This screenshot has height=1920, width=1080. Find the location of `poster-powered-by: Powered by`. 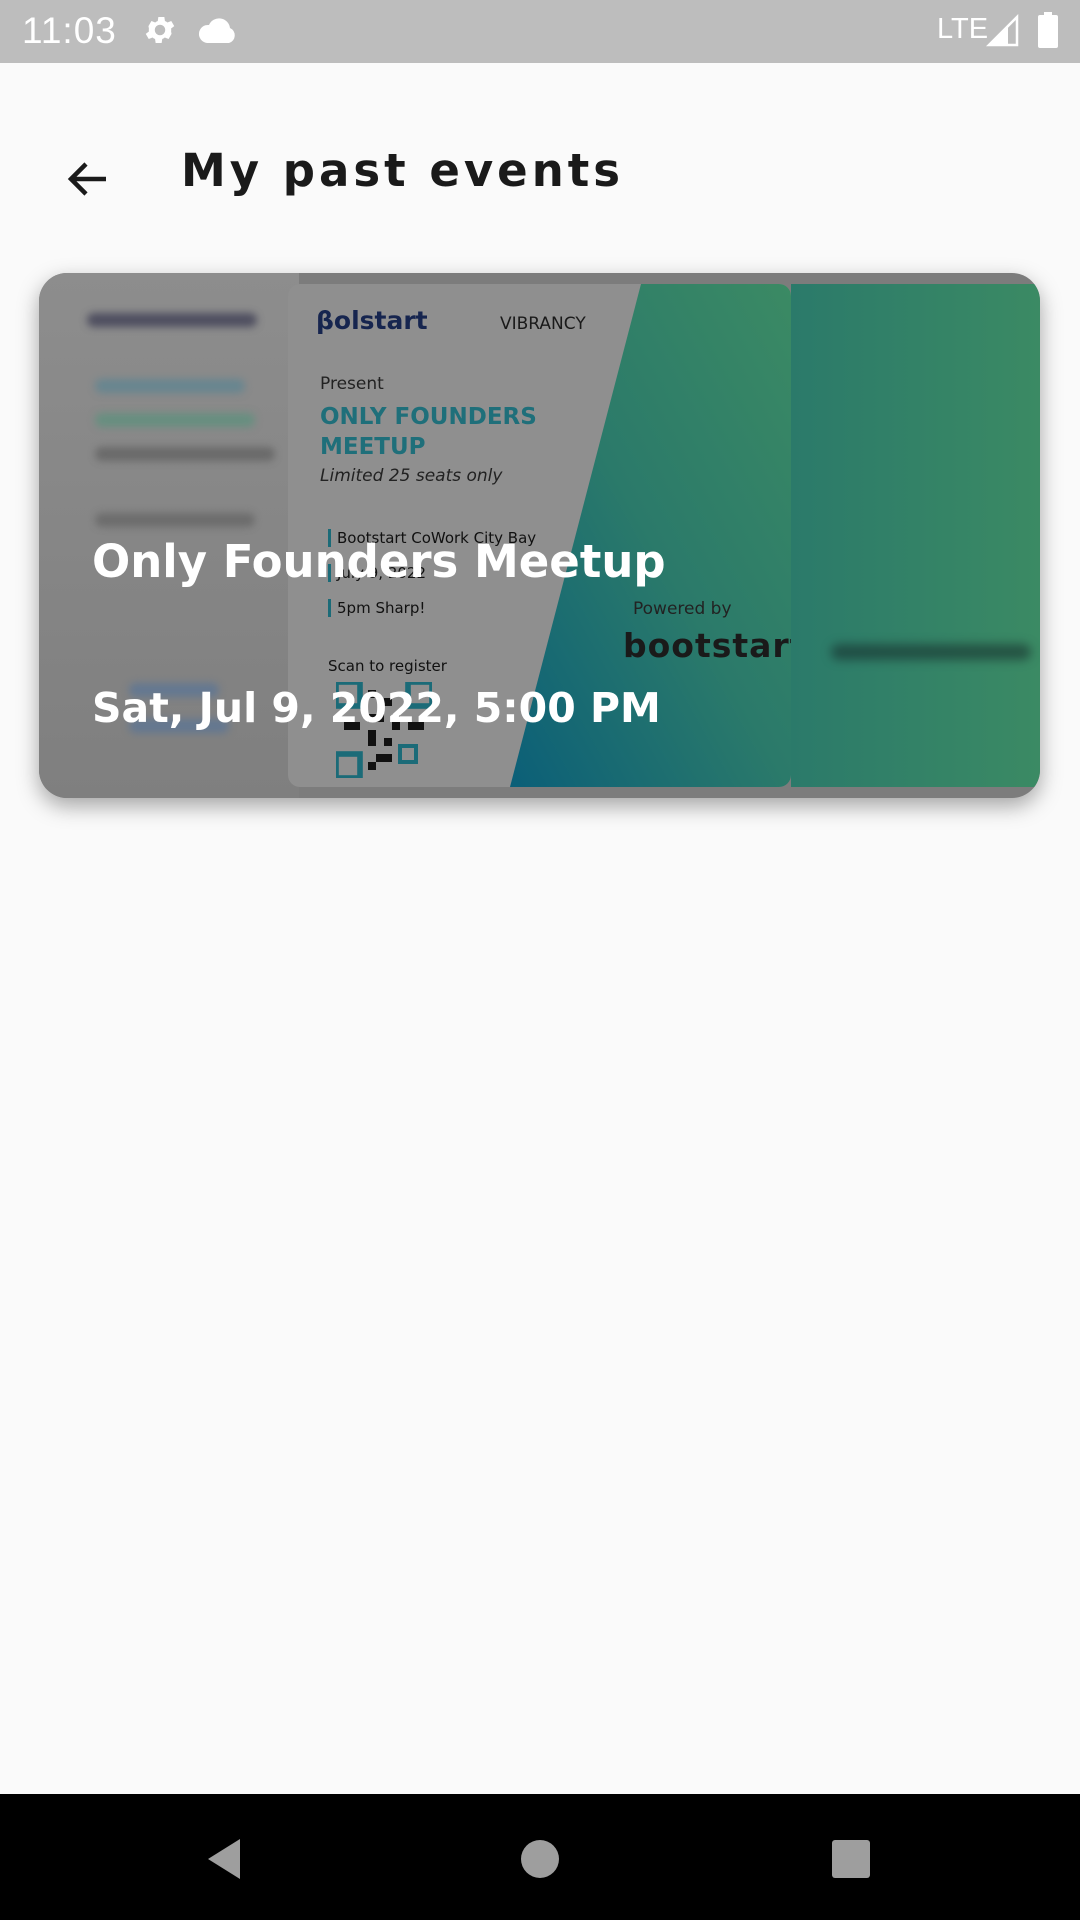

poster-powered-by: Powered by is located at coordinates (682, 609).